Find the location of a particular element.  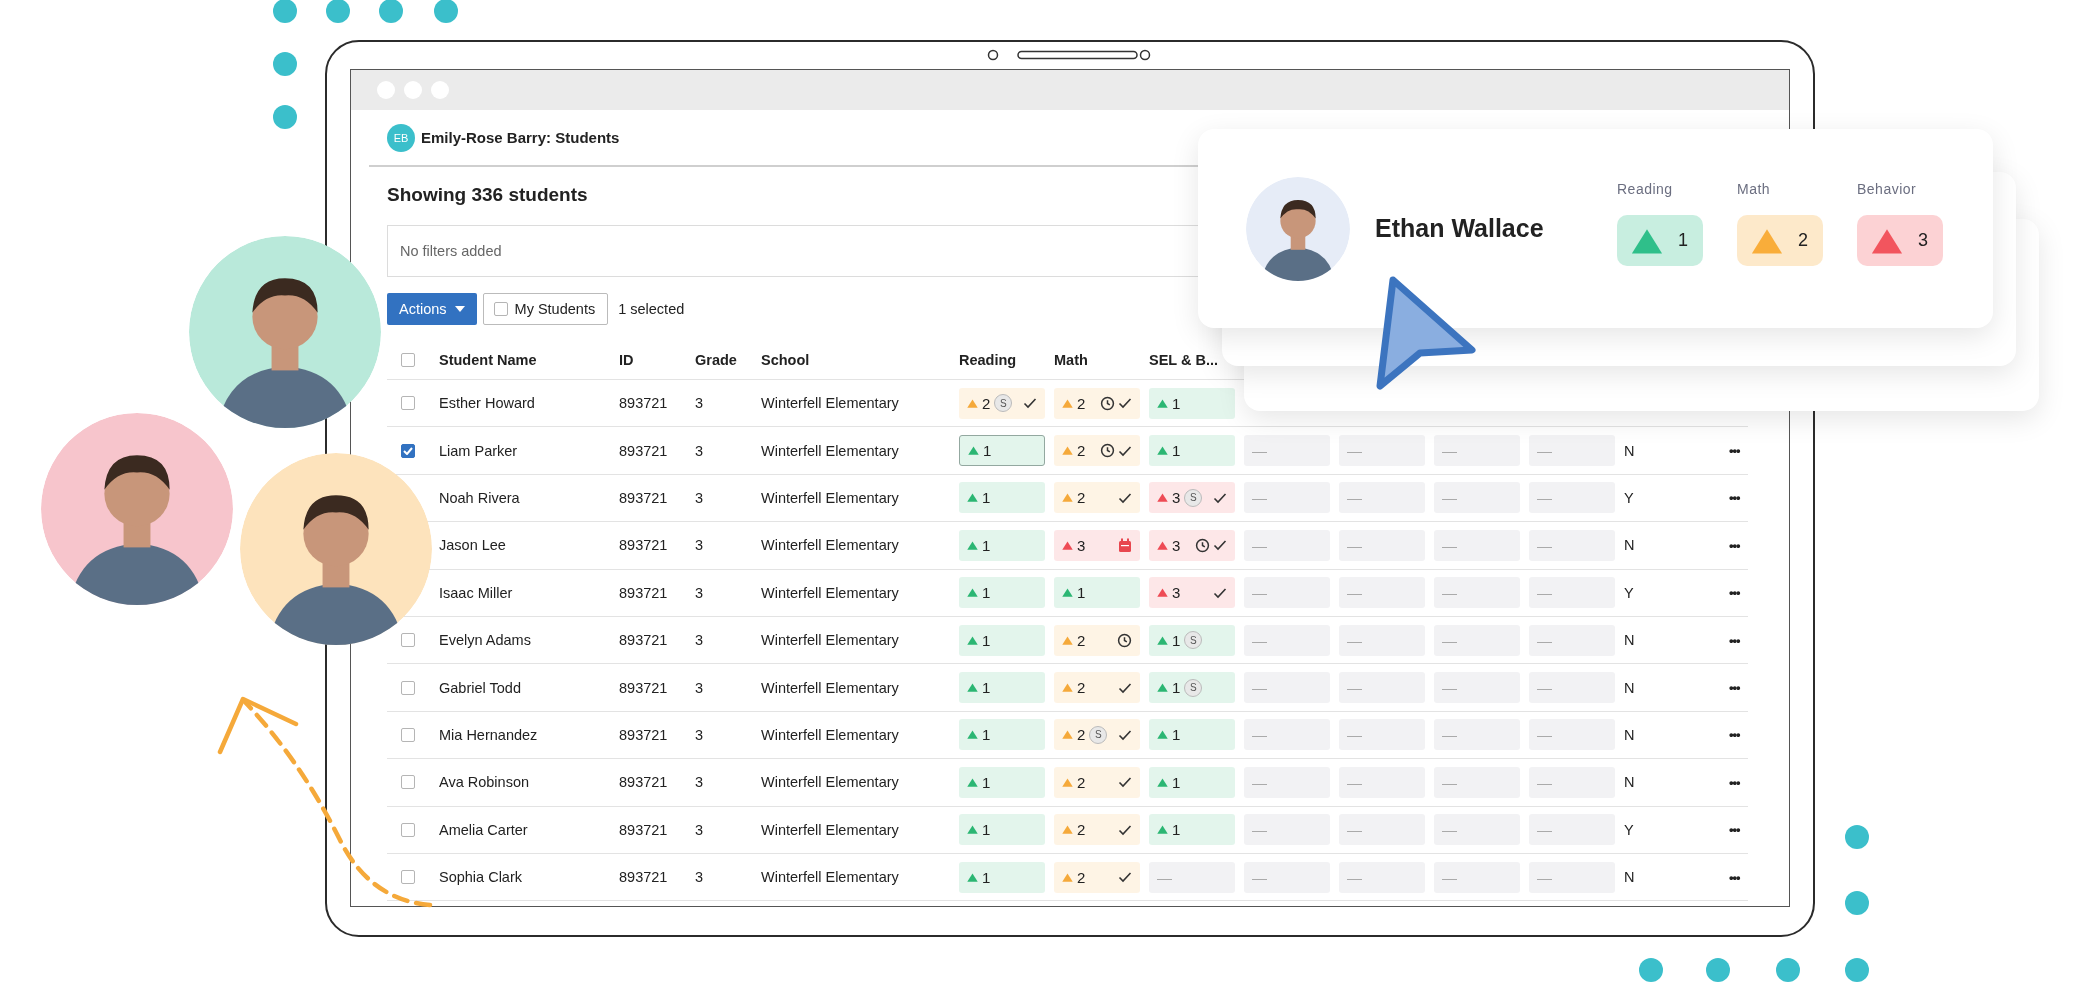

student-name: Isaac Miller is located at coordinates (476, 592).